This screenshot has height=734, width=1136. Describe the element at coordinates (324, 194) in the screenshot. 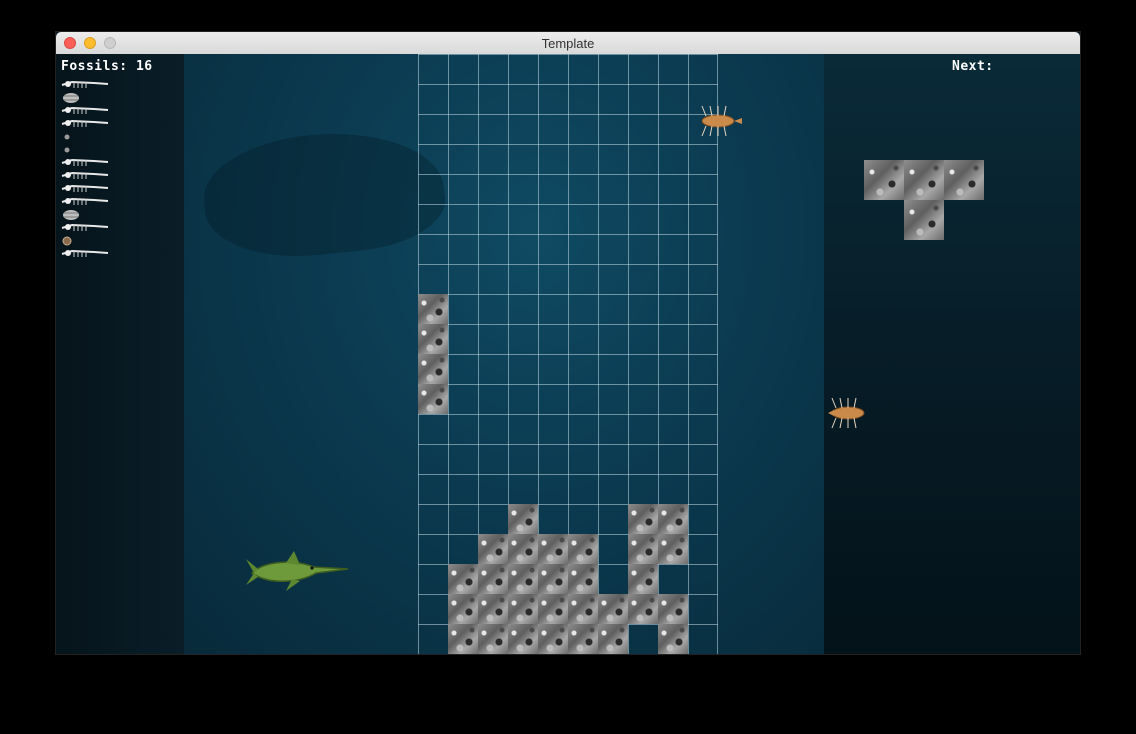

I see `background-creature-silhouette` at that location.